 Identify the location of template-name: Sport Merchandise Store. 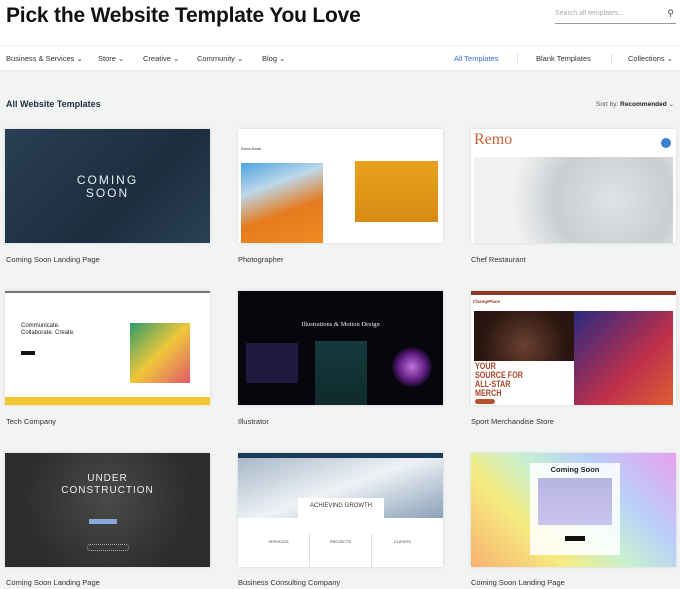
(512, 421).